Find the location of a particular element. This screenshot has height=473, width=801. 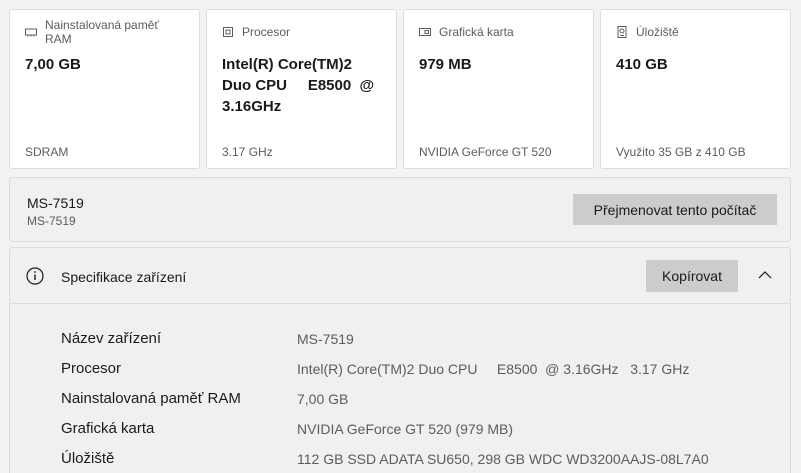

ram-card: Nainstalovaná paměť RAM 7,00 GB SDRAM is located at coordinates (104, 89).